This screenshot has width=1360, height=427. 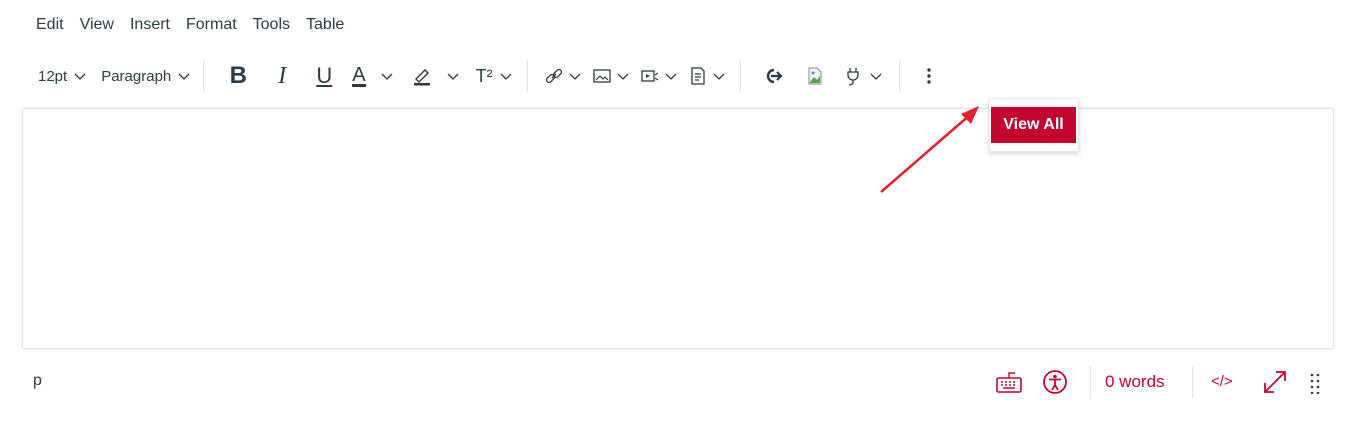 What do you see at coordinates (421, 77) in the screenshot?
I see `highlighter-icon` at bounding box center [421, 77].